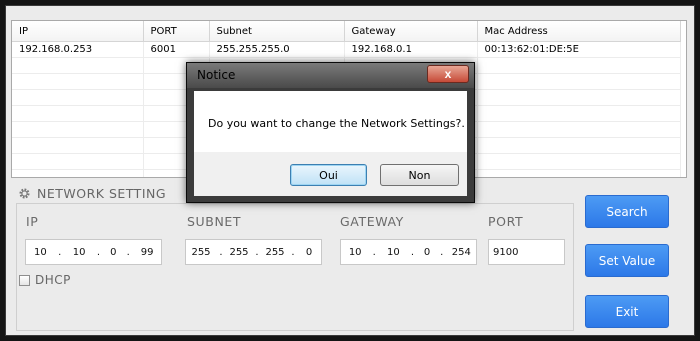 The width and height of the screenshot is (700, 341). What do you see at coordinates (579, 31) in the screenshot?
I see `column-header-mac: Mac Address` at bounding box center [579, 31].